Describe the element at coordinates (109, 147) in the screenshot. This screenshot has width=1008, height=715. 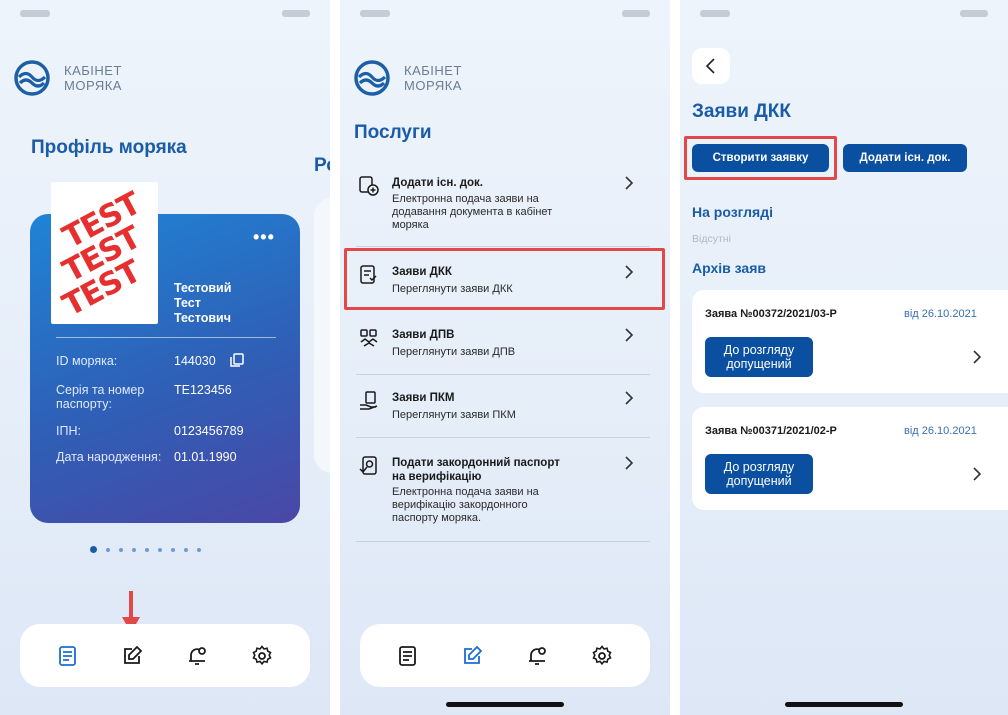
I see `page-title: Профіль моряка` at that location.